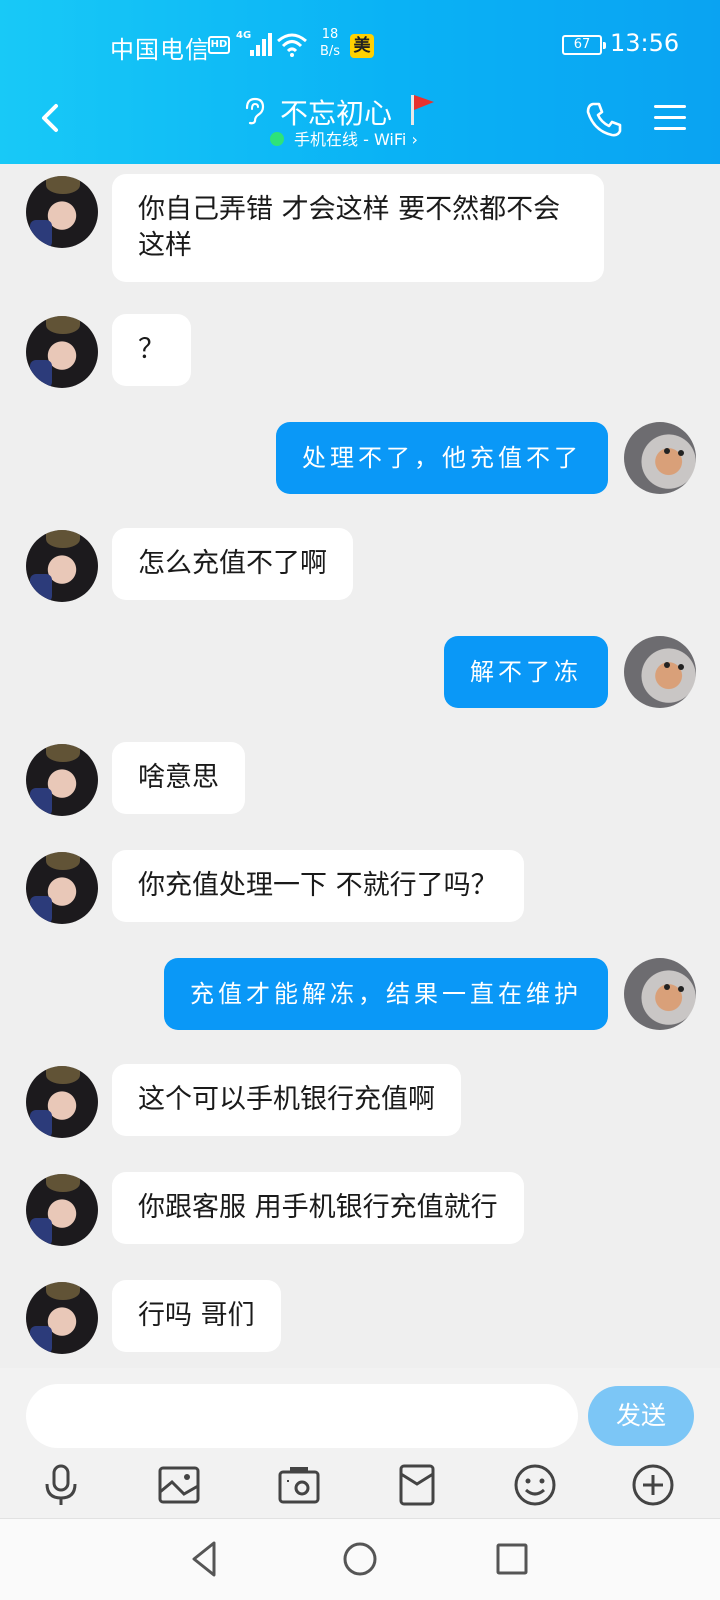  What do you see at coordinates (299, 1485) in the screenshot?
I see `camera-icon` at bounding box center [299, 1485].